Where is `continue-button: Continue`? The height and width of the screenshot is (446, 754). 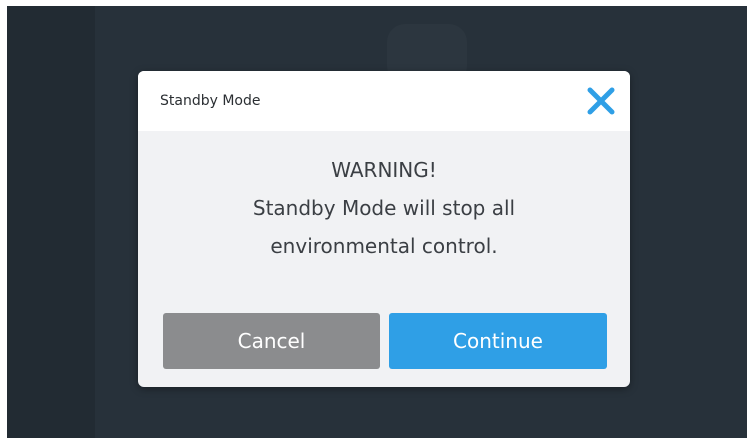
continue-button: Continue is located at coordinates (498, 341).